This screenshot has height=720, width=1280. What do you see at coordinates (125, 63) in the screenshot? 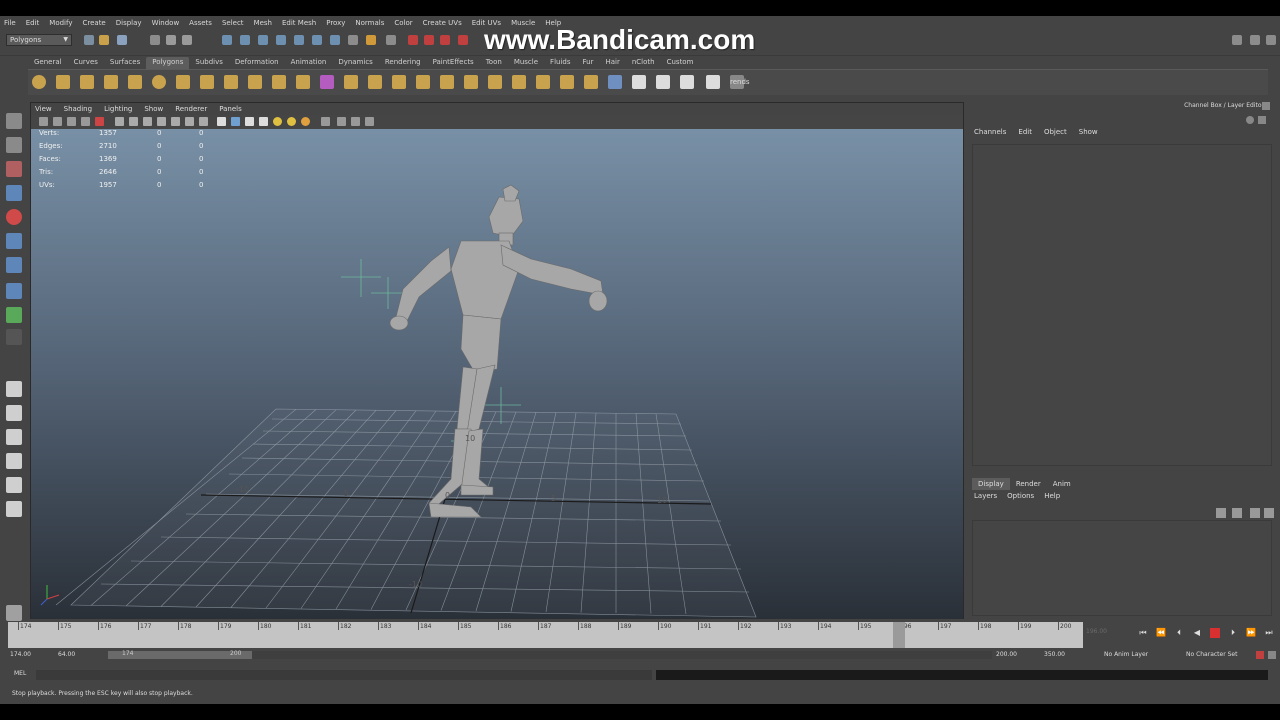
I see `shelf-tab-surfaces: Surfaces` at bounding box center [125, 63].